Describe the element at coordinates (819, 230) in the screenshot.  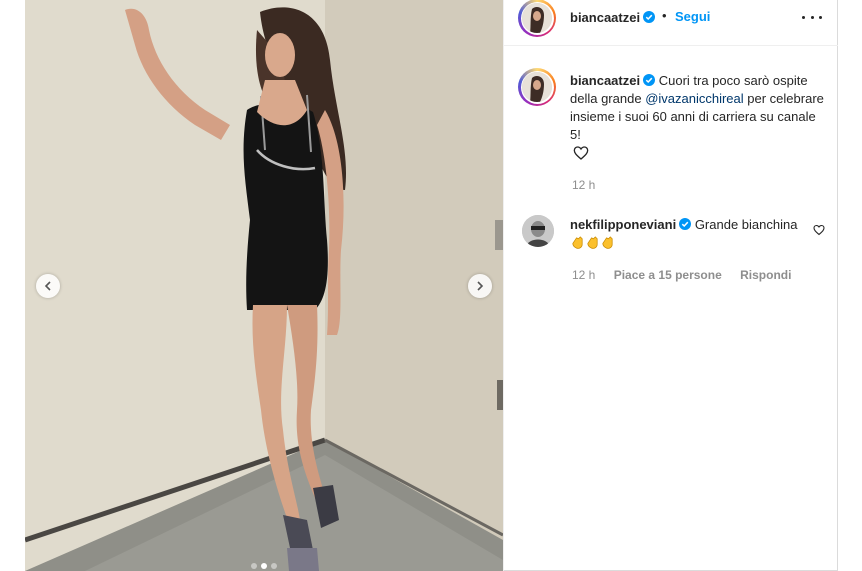
I see `comment-like-heart-icon` at that location.